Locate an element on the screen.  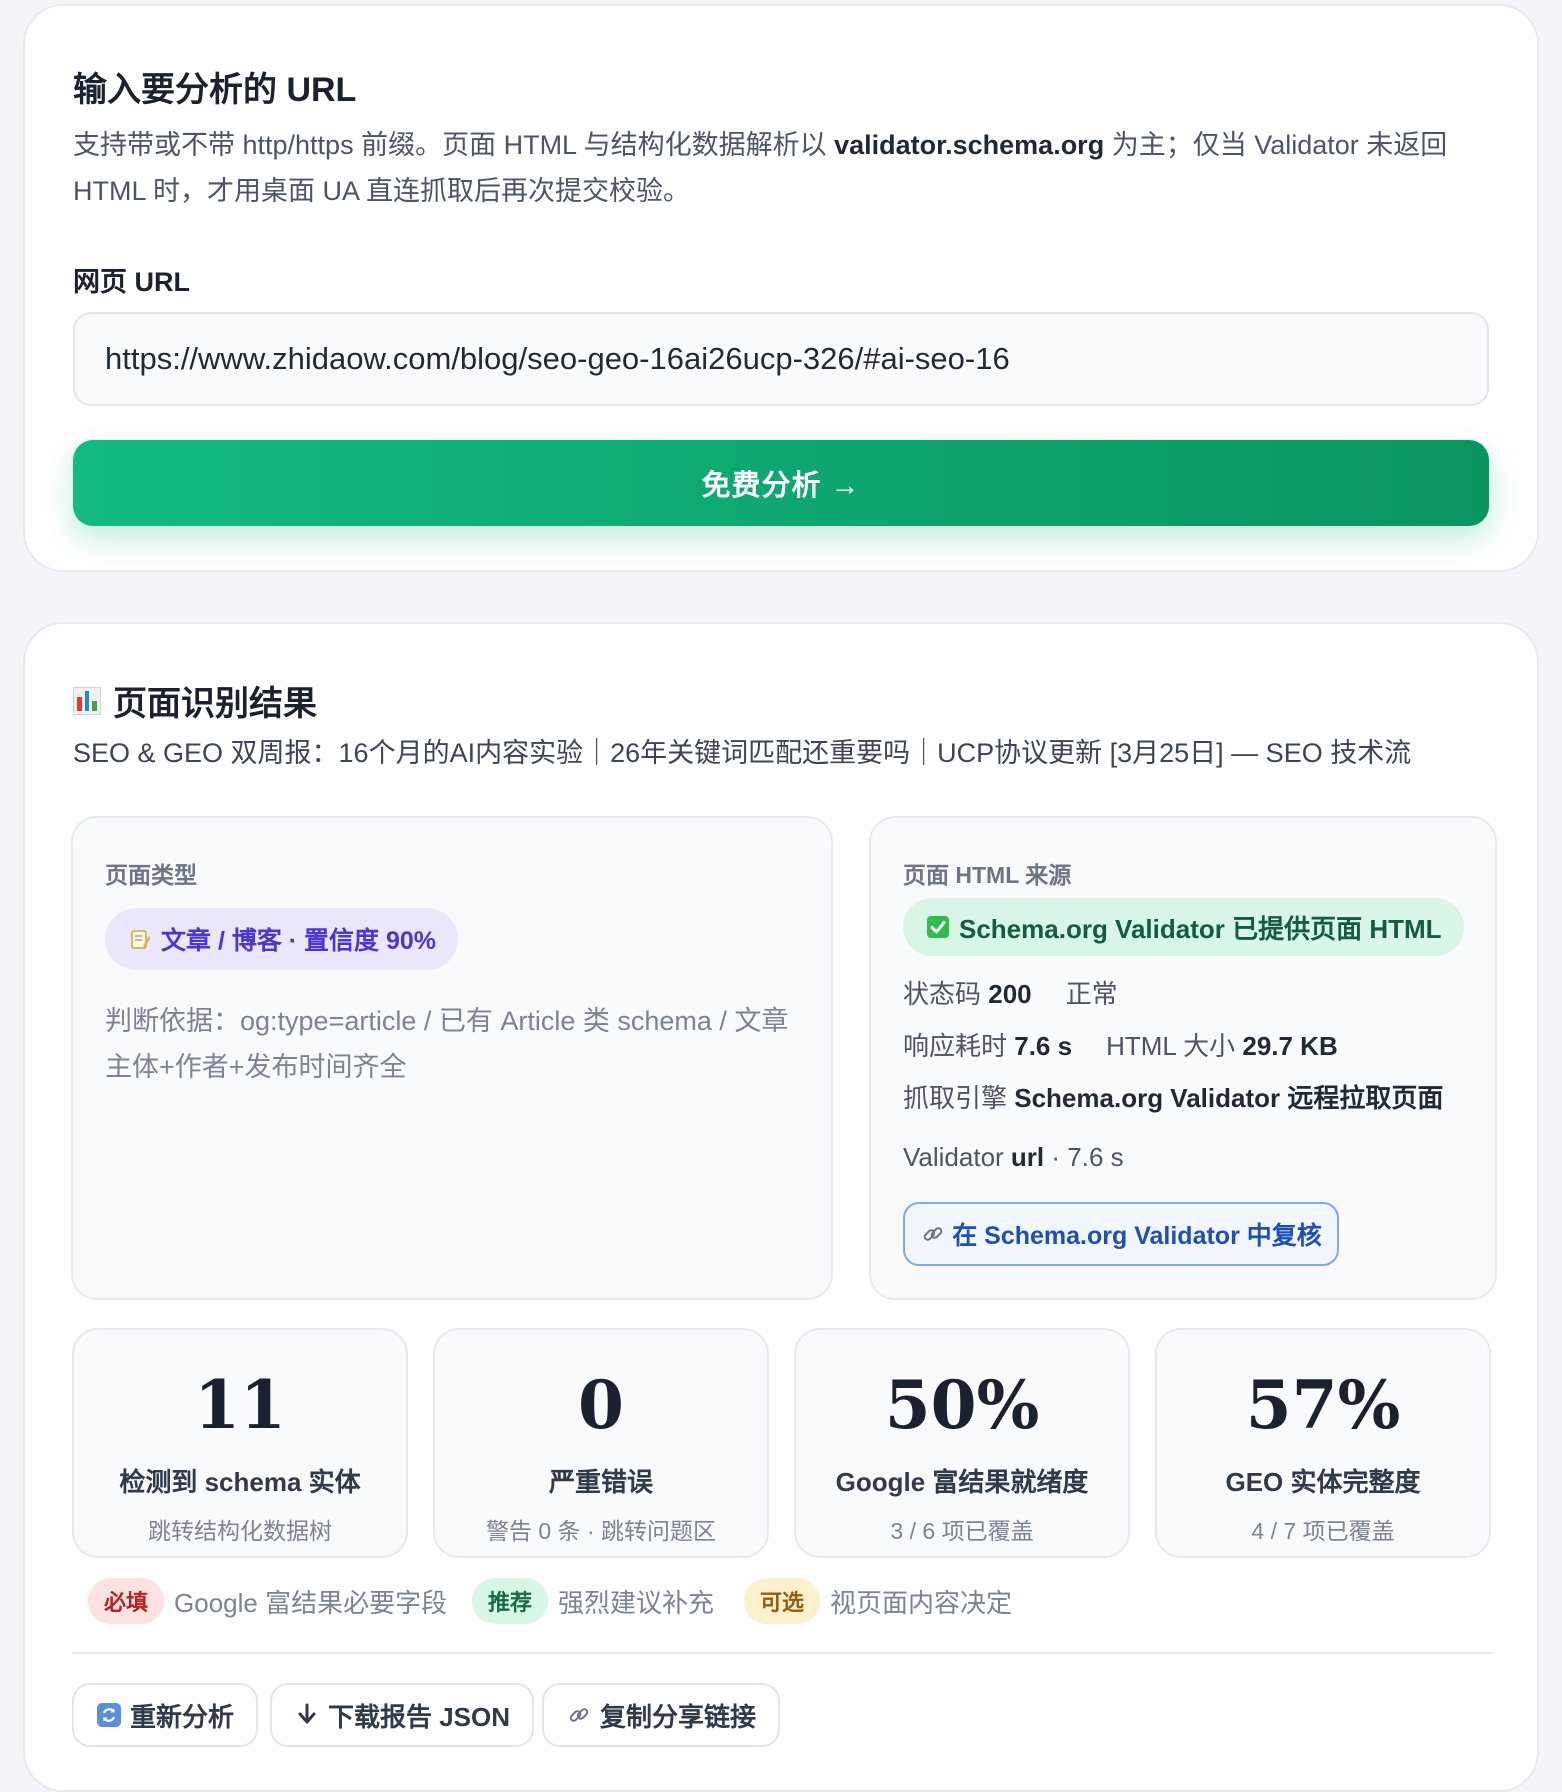
refresh-icon is located at coordinates (109, 1715).